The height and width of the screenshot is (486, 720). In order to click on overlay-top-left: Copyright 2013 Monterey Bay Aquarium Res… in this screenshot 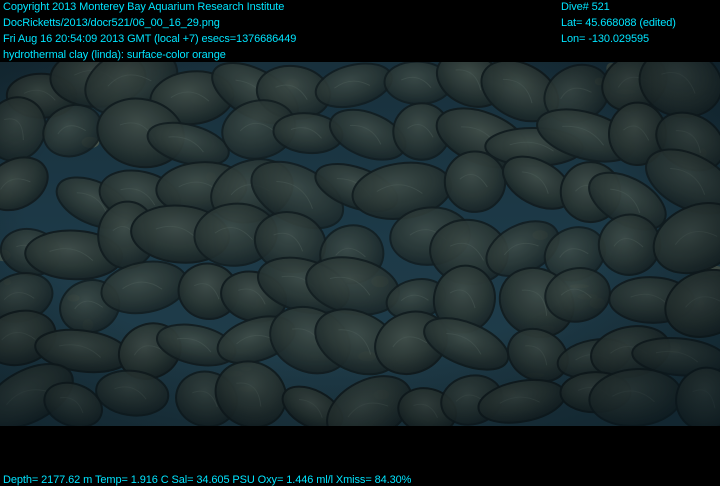, I will do `click(149, 32)`.